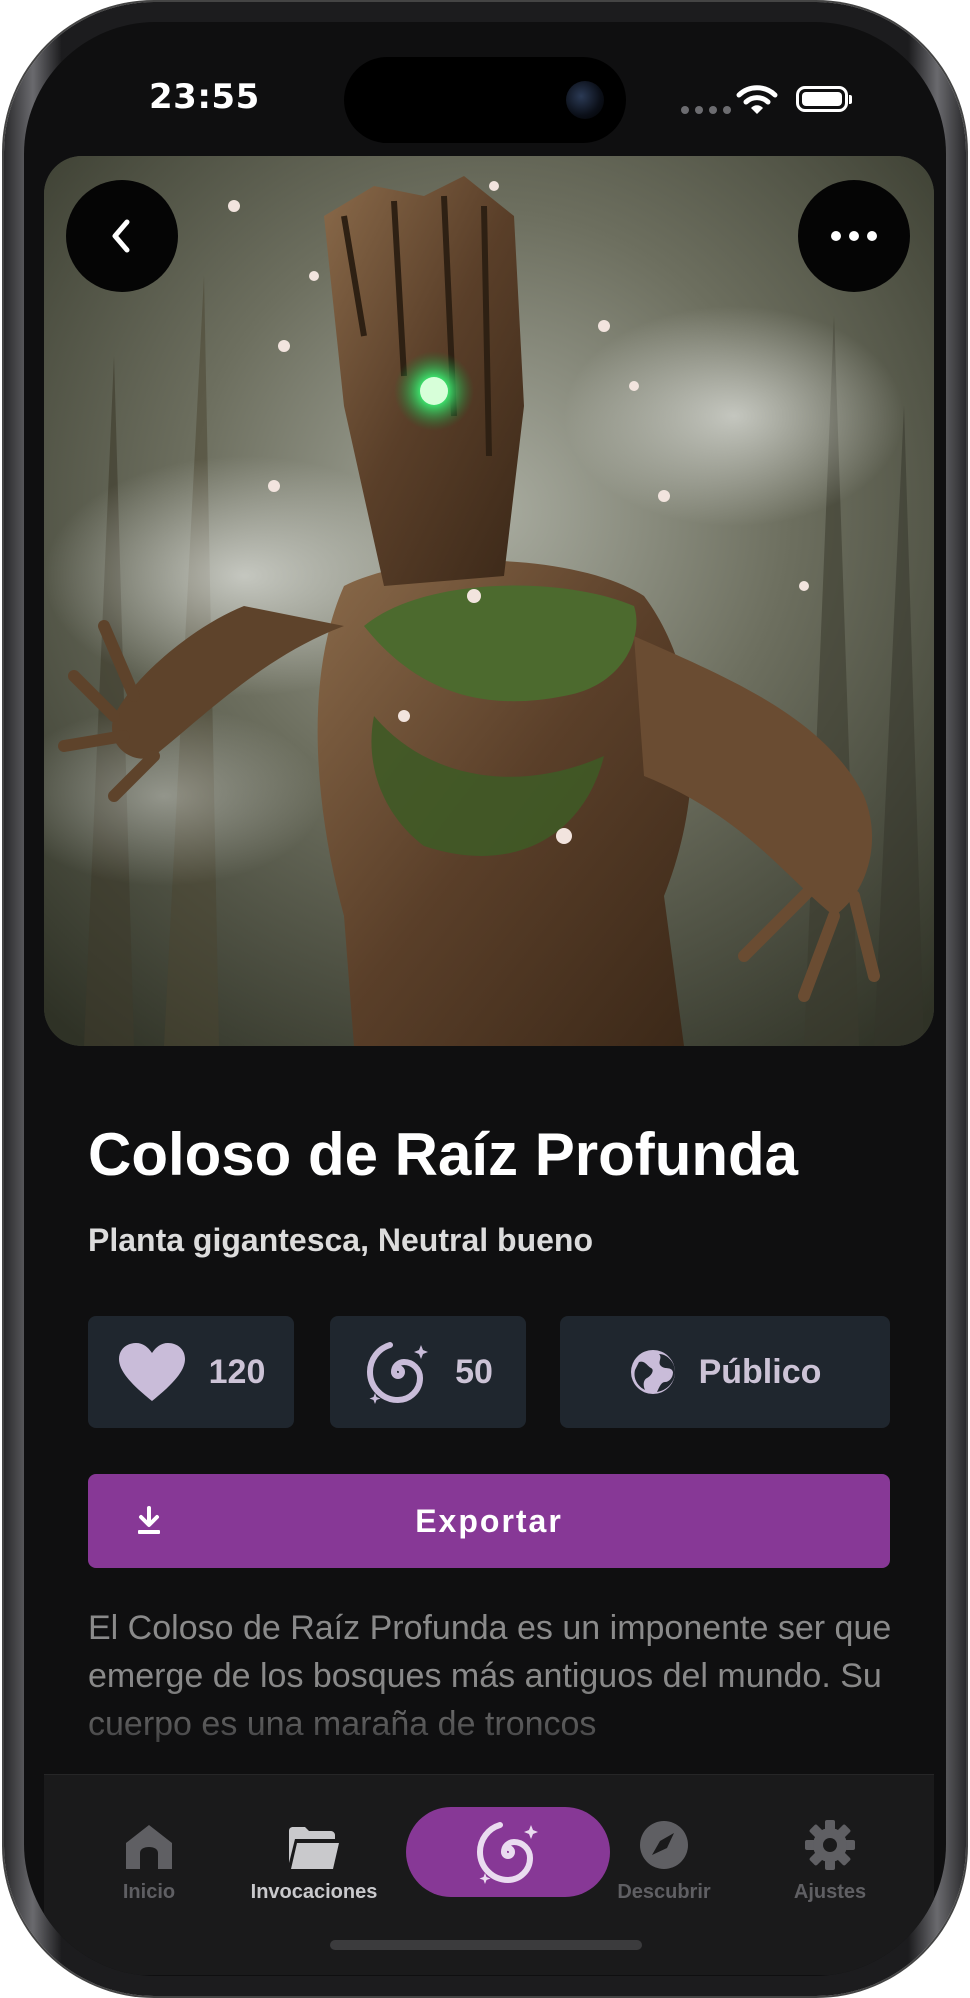 Image resolution: width=970 pixels, height=1998 pixels. Describe the element at coordinates (824, 99) in the screenshot. I see `battery-icon` at that location.